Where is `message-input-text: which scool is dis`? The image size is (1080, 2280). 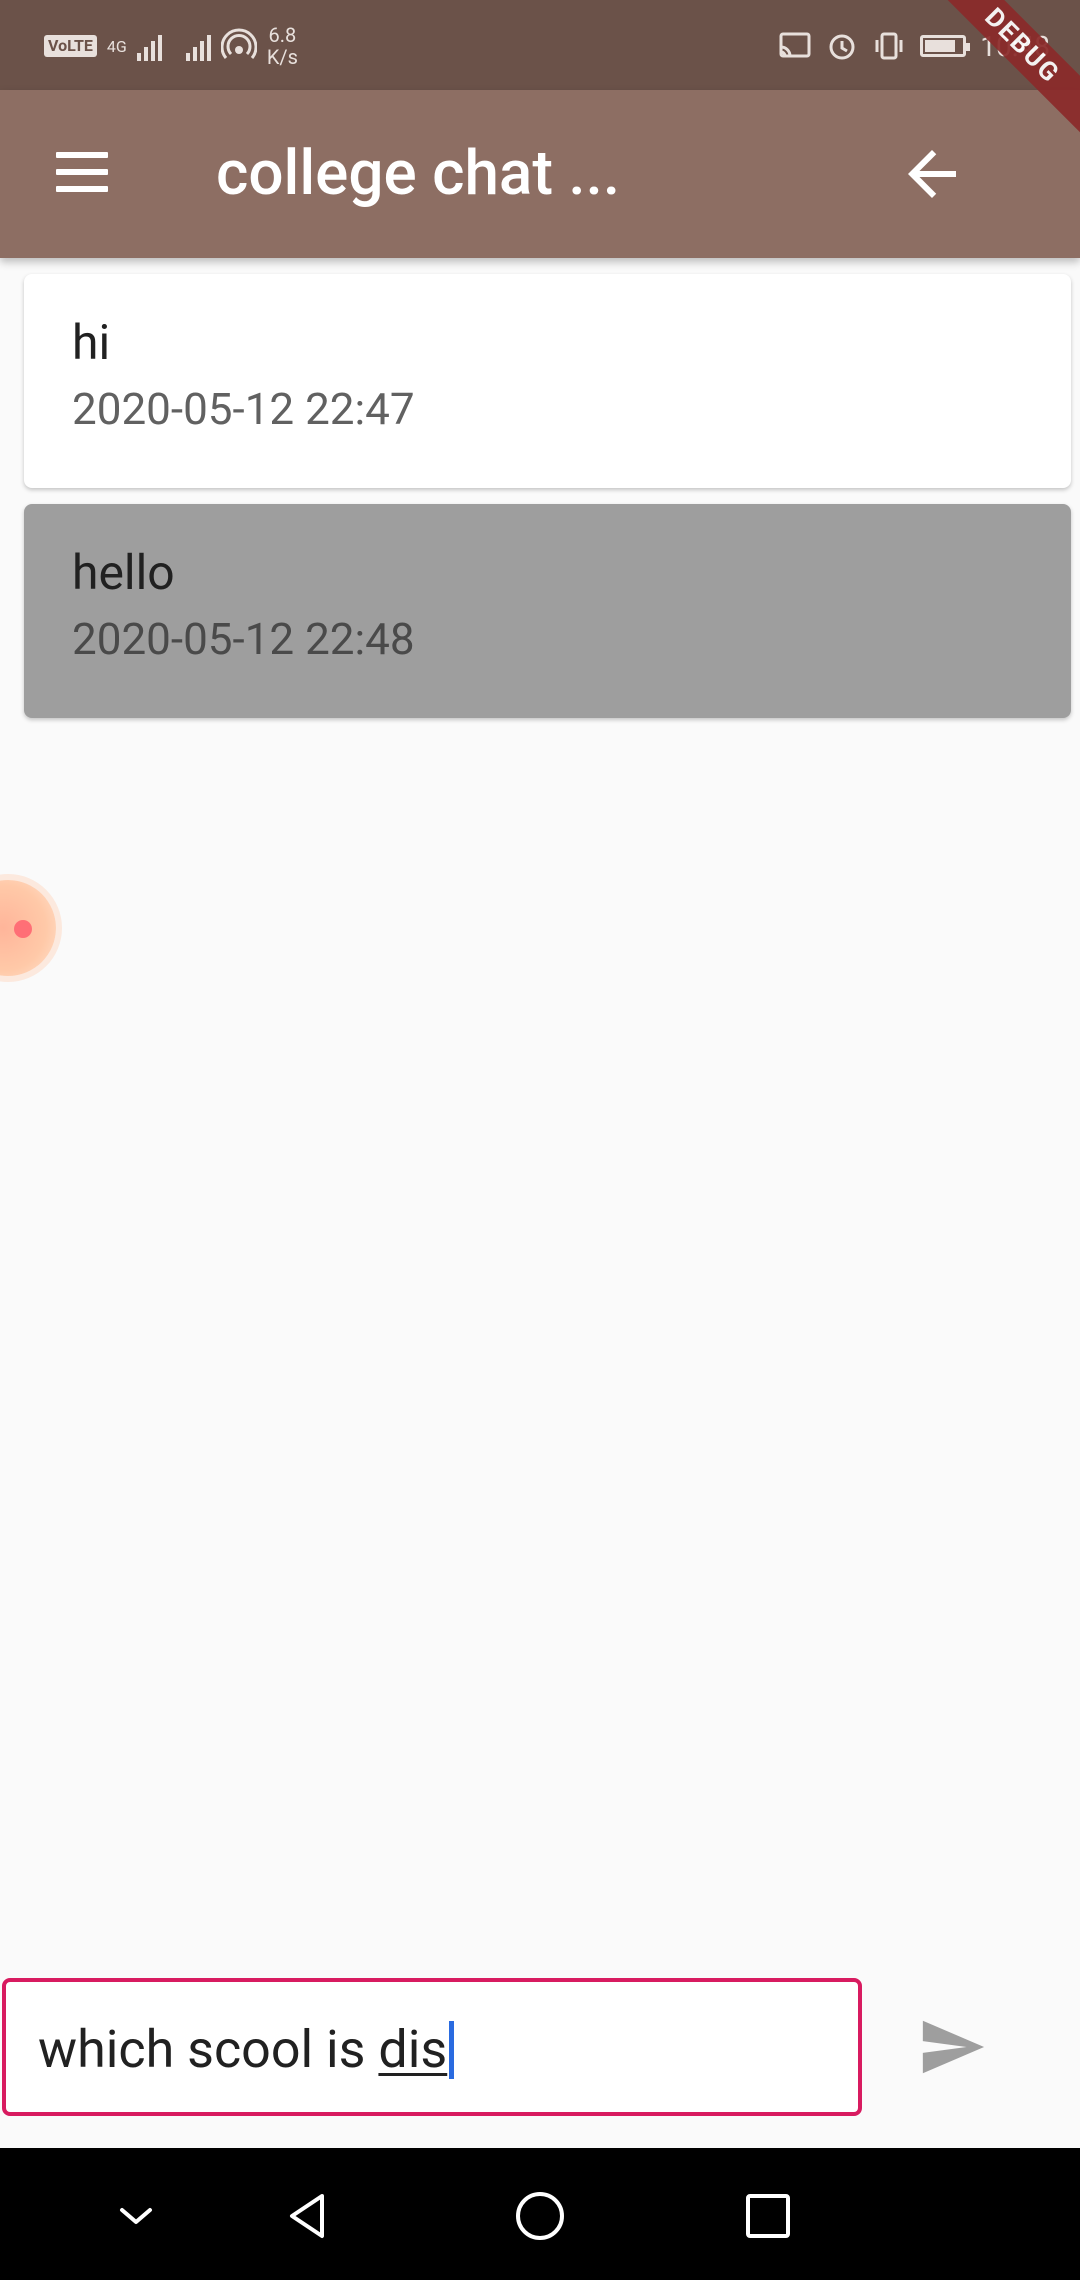
message-input-text: which scool is dis is located at coordinates (246, 2050).